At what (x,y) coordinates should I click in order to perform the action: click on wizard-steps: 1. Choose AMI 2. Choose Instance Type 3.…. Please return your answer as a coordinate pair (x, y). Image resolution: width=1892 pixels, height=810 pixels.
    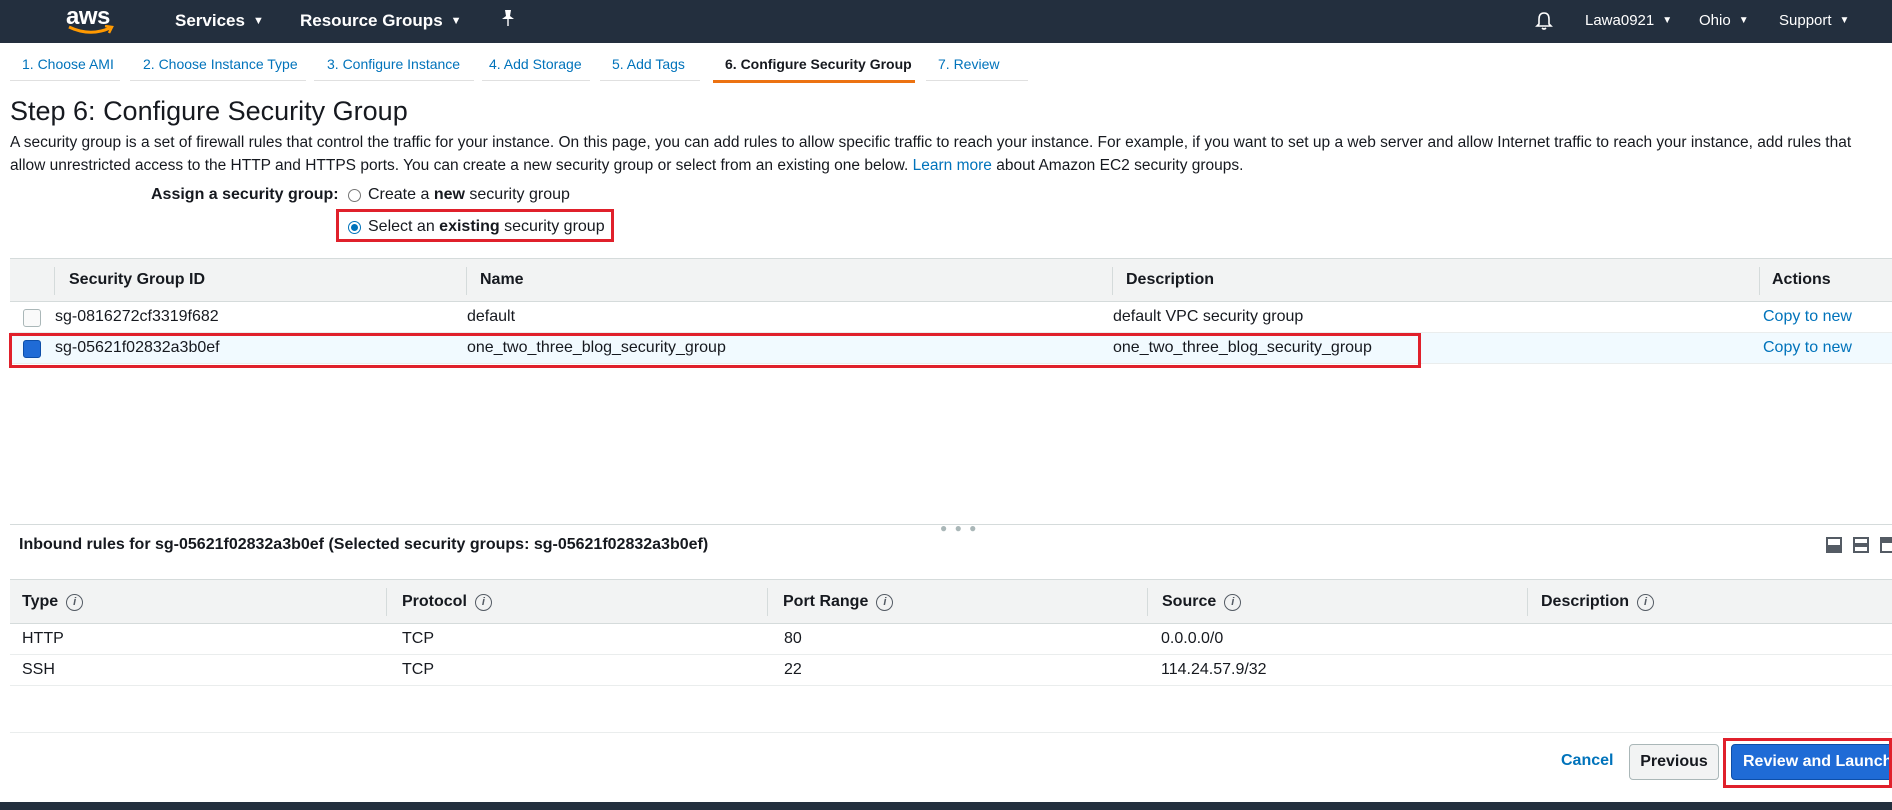
    Looking at the image, I should click on (946, 68).